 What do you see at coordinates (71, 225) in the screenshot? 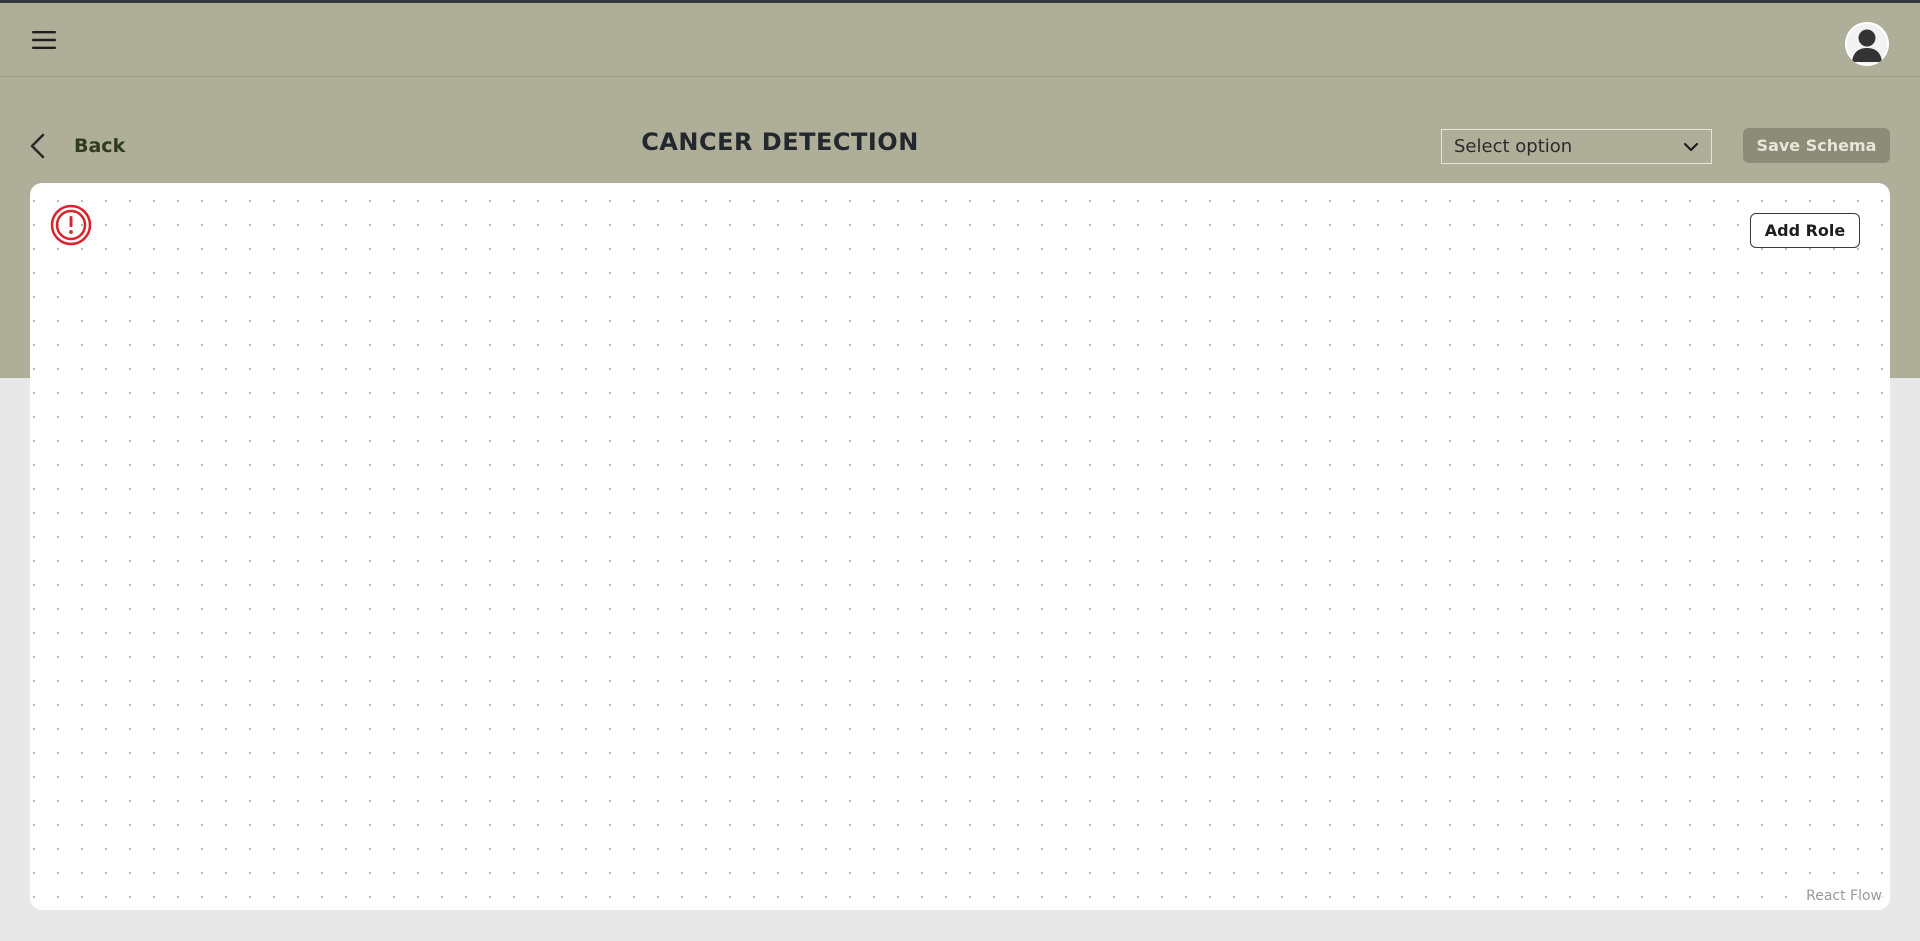
I see `alert-circle-icon` at bounding box center [71, 225].